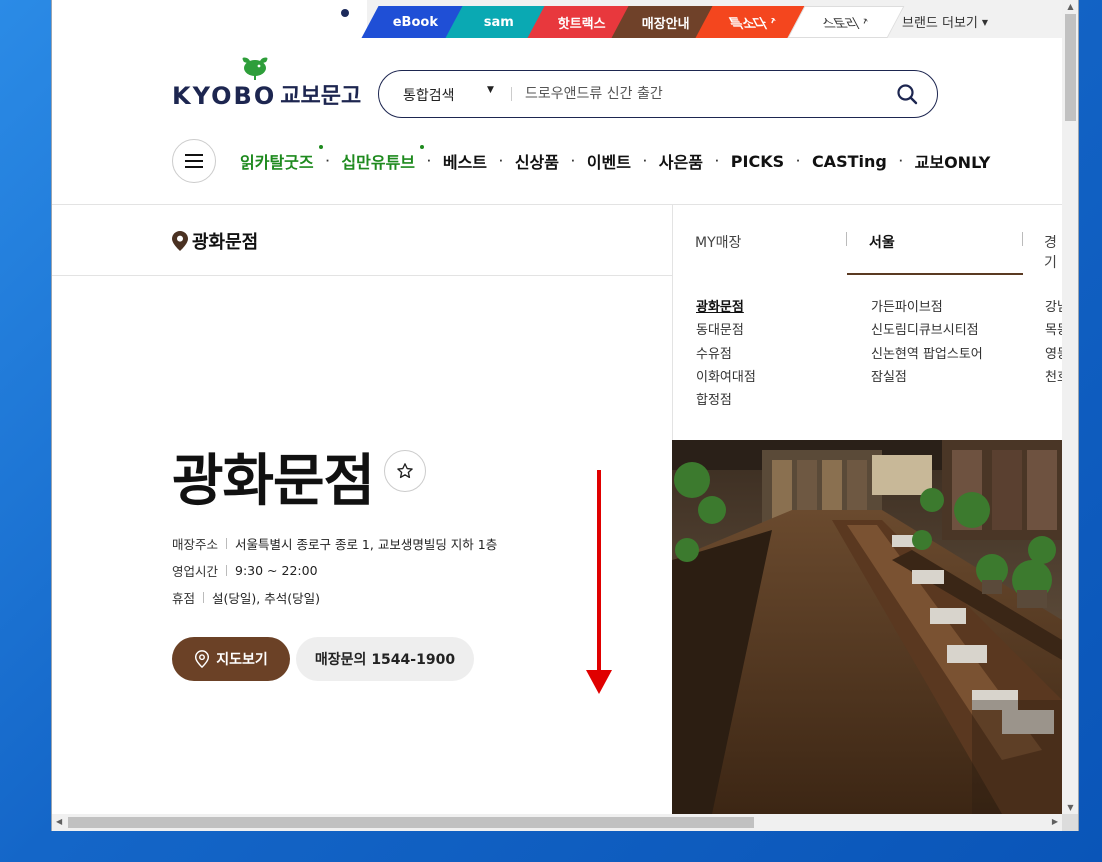 Image resolution: width=1102 pixels, height=862 pixels. I want to click on tab-gyeonggi: 경기, so click(1053, 252).